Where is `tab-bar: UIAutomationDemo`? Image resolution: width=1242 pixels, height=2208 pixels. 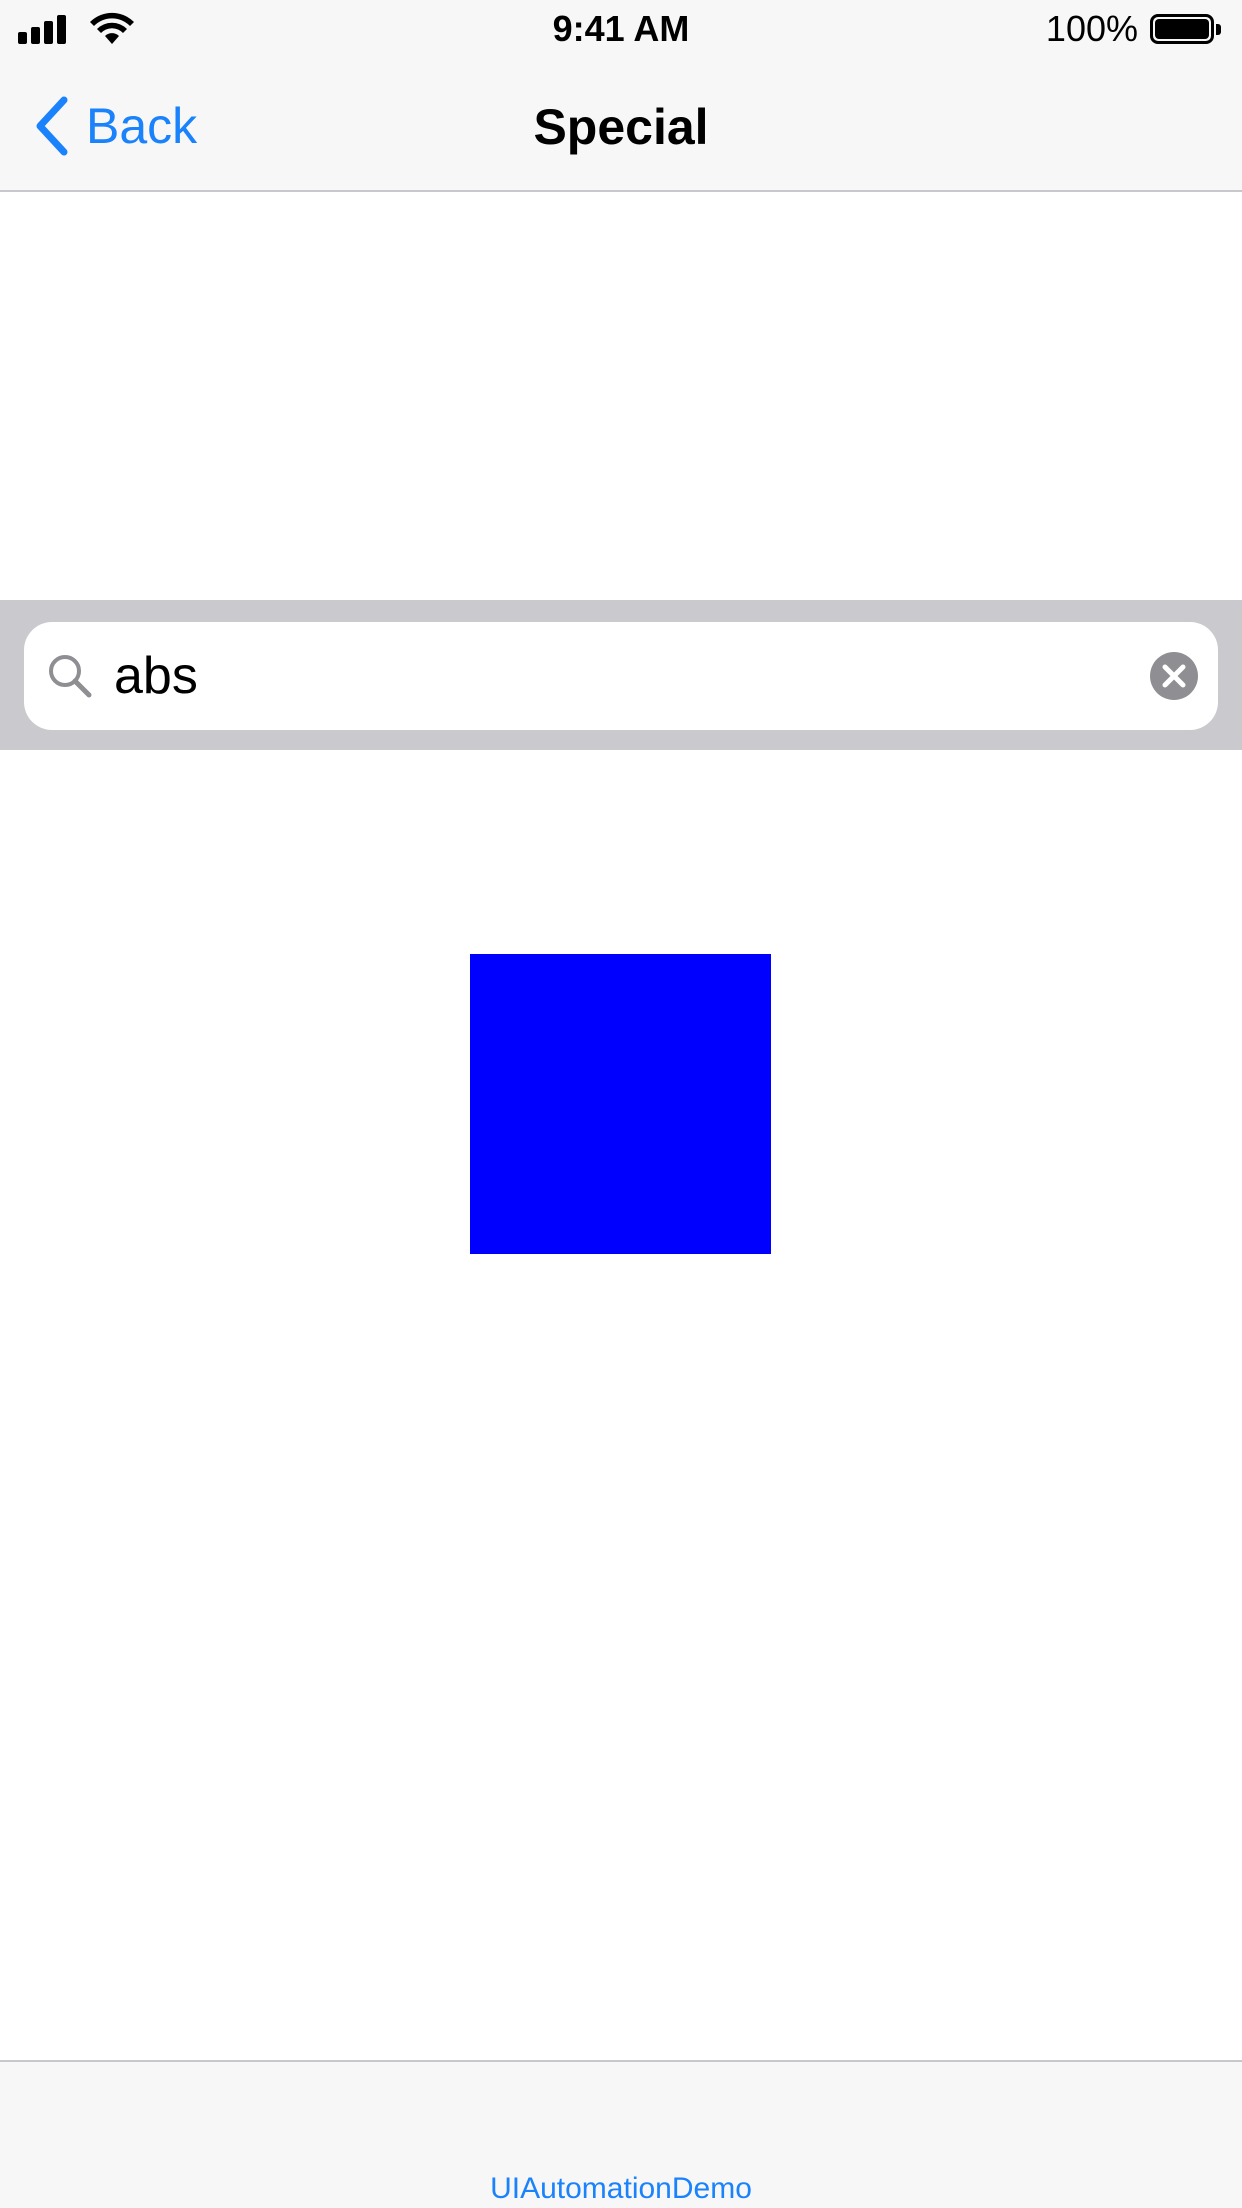 tab-bar: UIAutomationDemo is located at coordinates (621, 2134).